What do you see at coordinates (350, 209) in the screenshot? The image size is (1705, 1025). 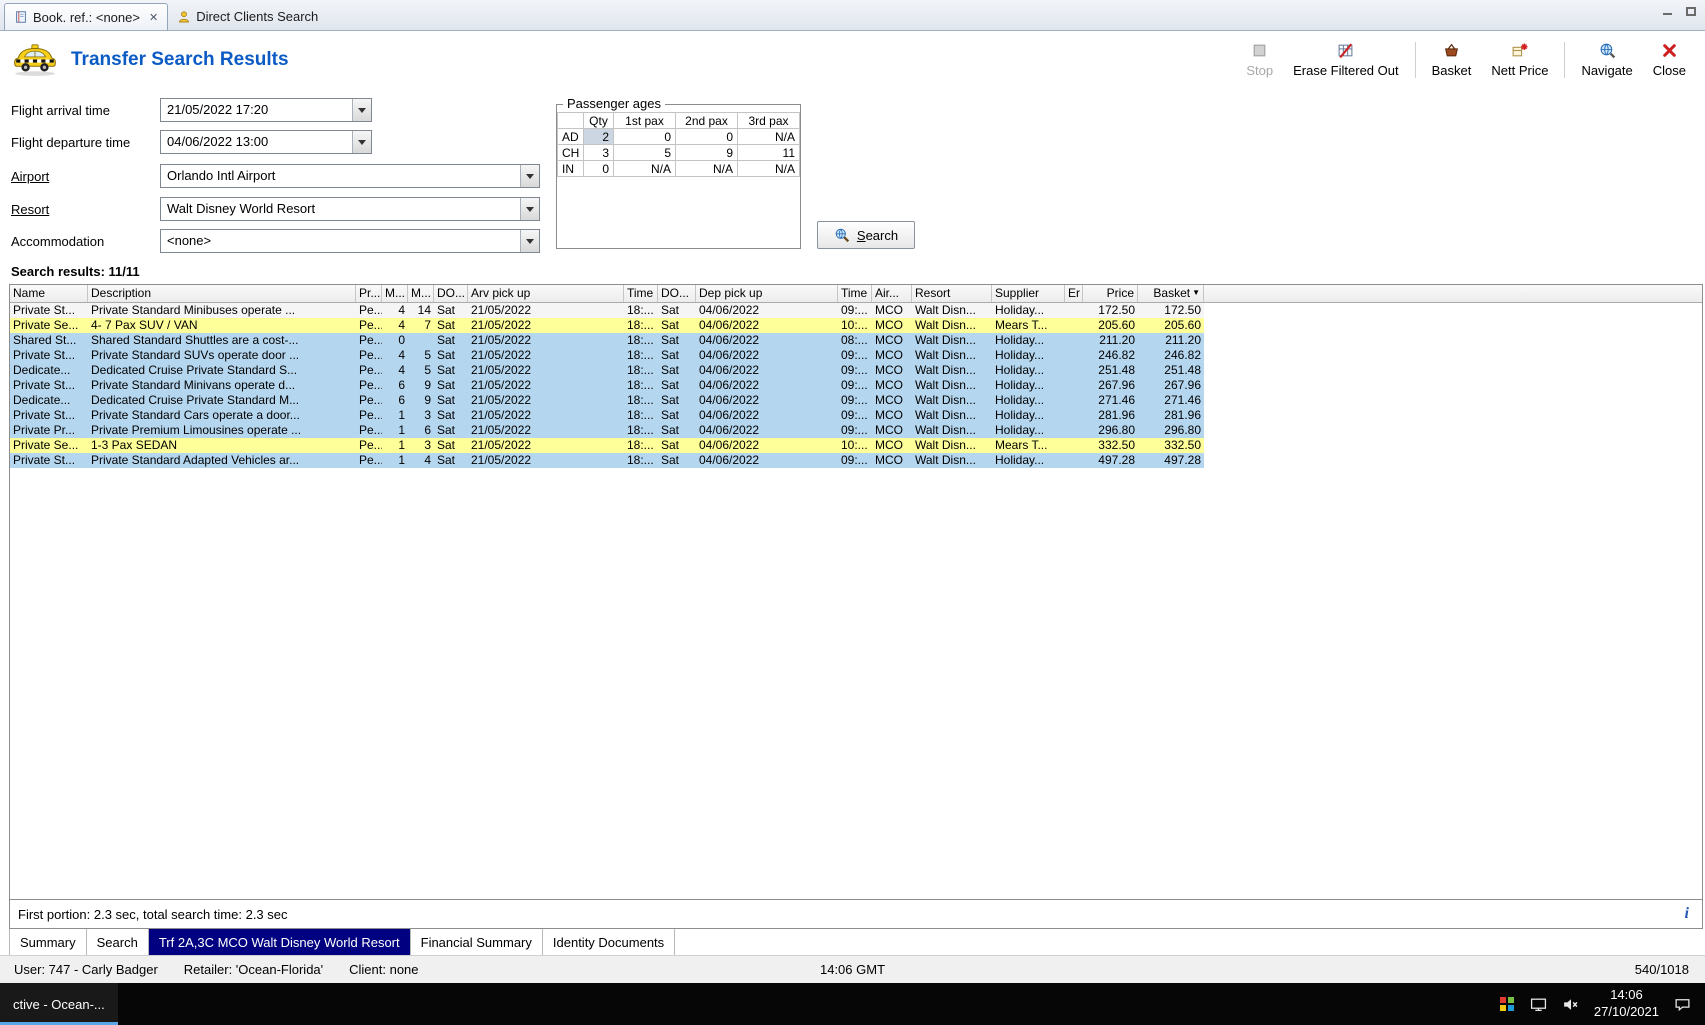 I see `resort-combobox: Walt Disney World Resort` at bounding box center [350, 209].